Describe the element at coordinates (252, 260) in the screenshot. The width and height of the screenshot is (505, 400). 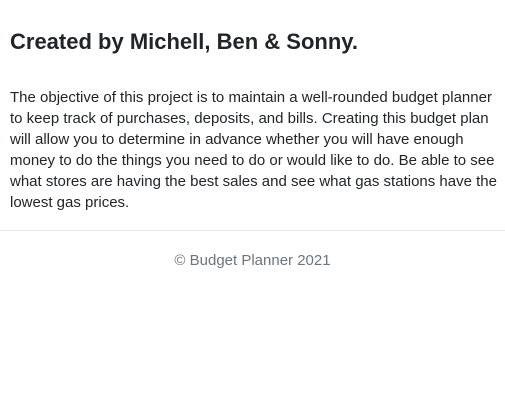
I see `copyright-text: © Budget Planner 2021` at that location.